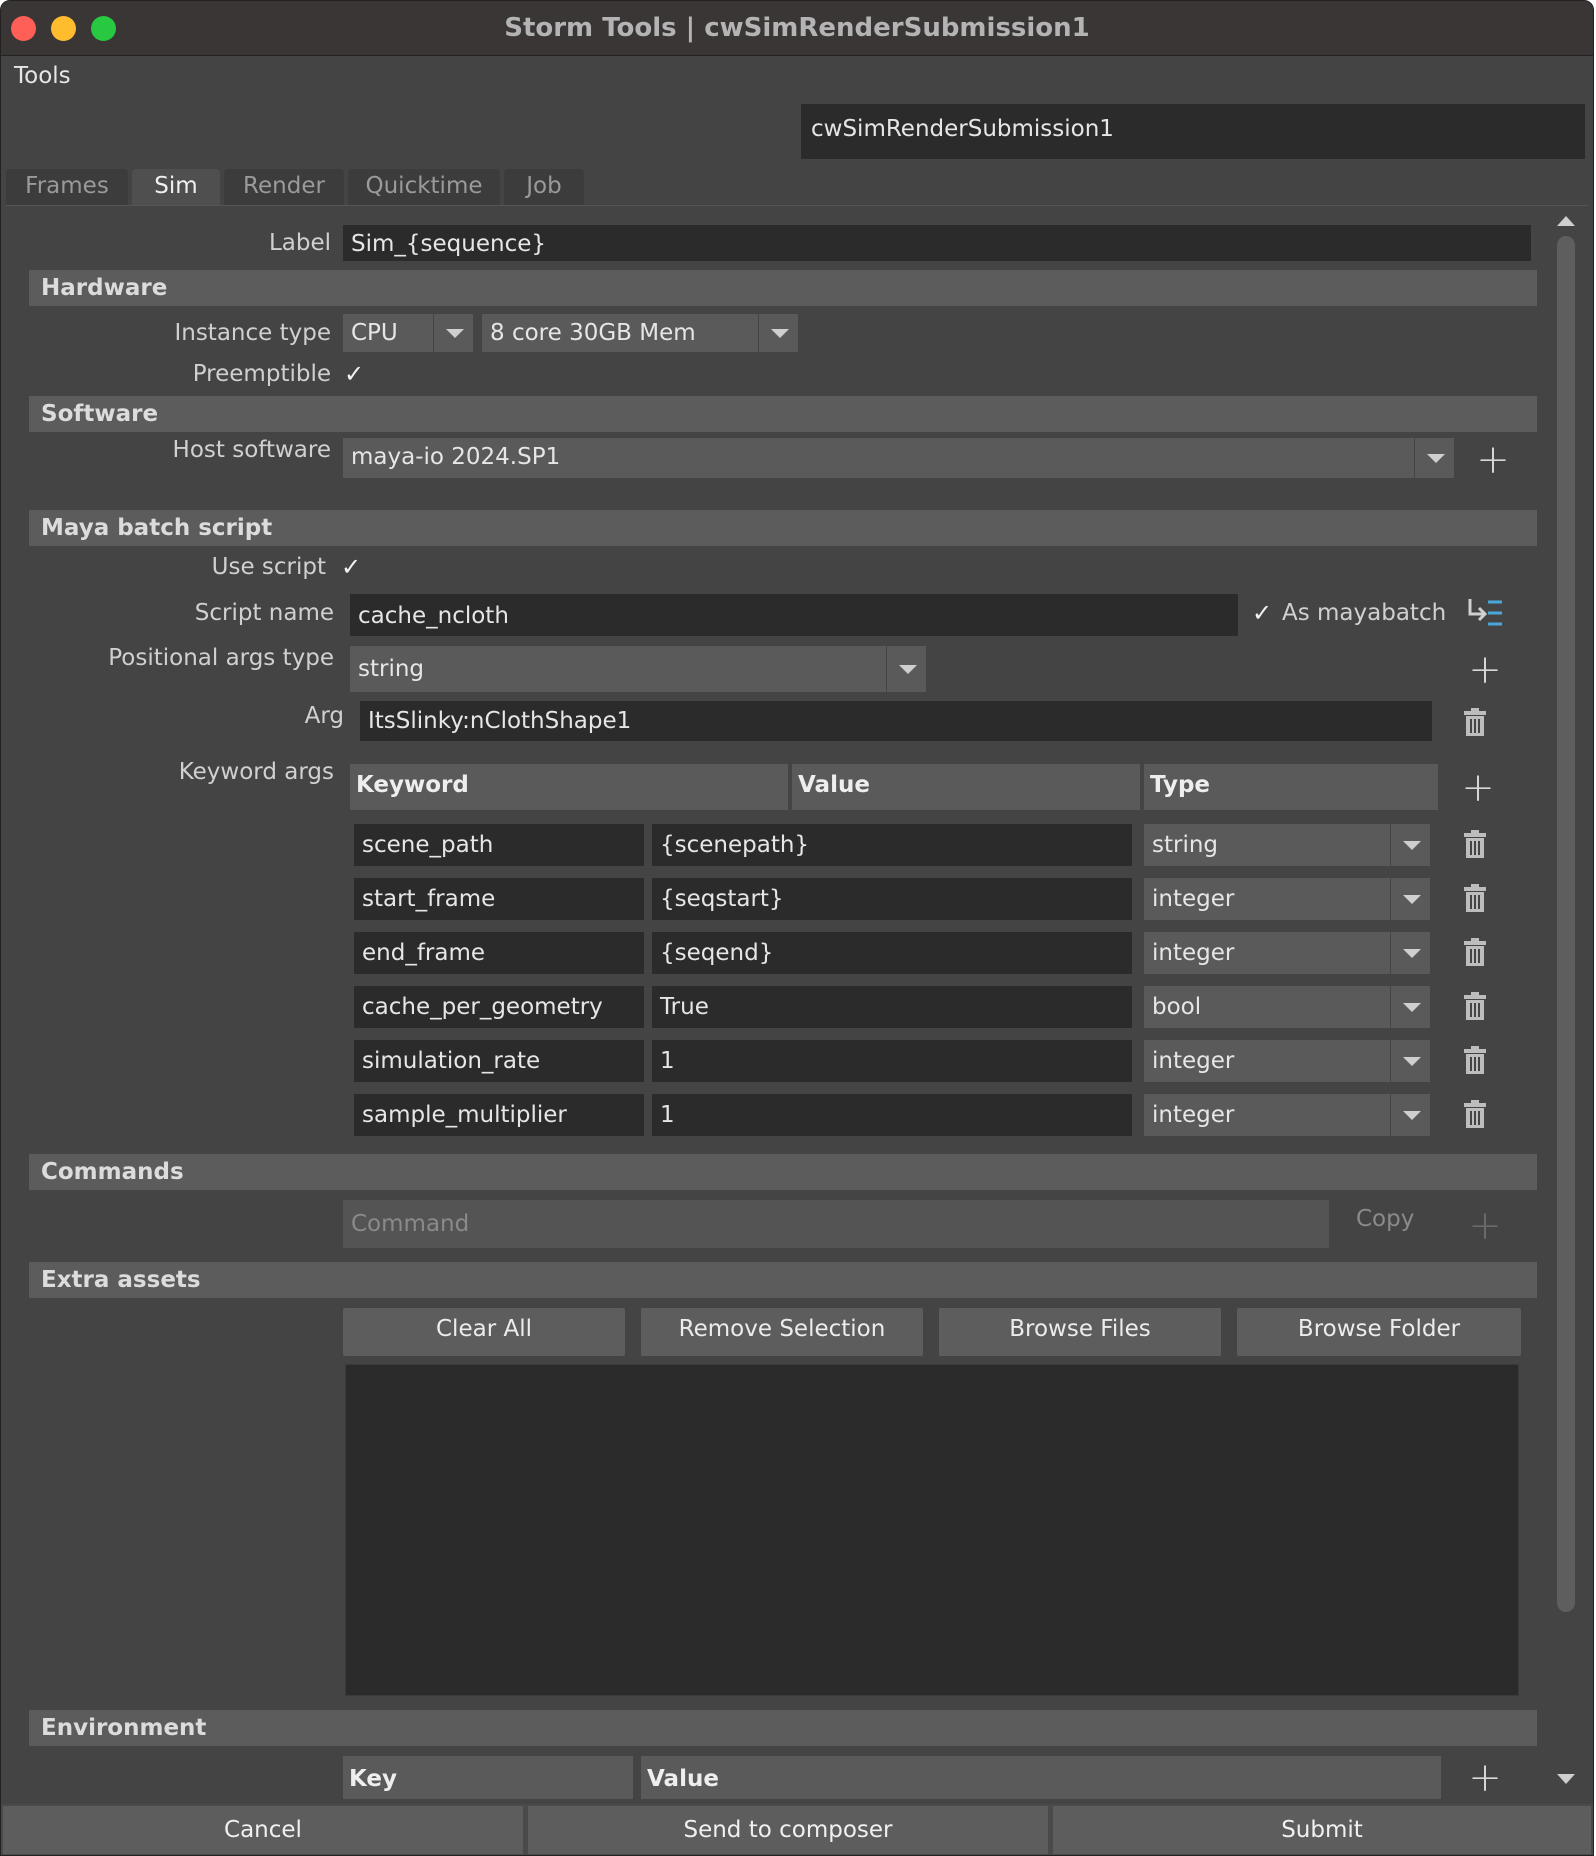  Describe the element at coordinates (937, 243) in the screenshot. I see `label-input: Sim_{sequence}` at that location.